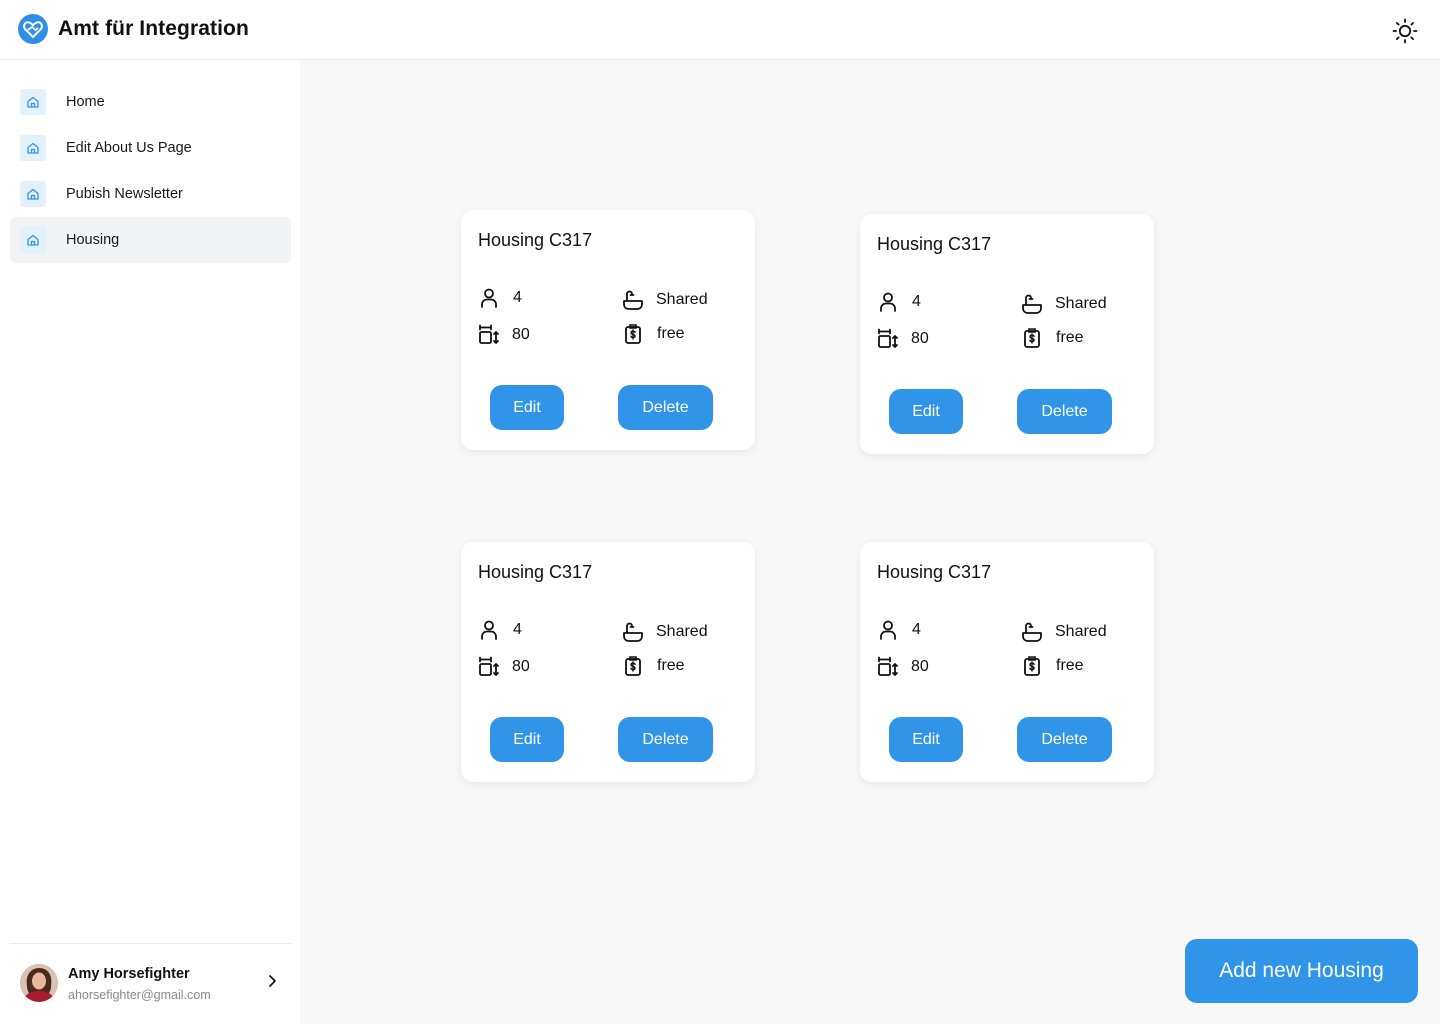  I want to click on sidebar-item-label: Housing, so click(93, 240).